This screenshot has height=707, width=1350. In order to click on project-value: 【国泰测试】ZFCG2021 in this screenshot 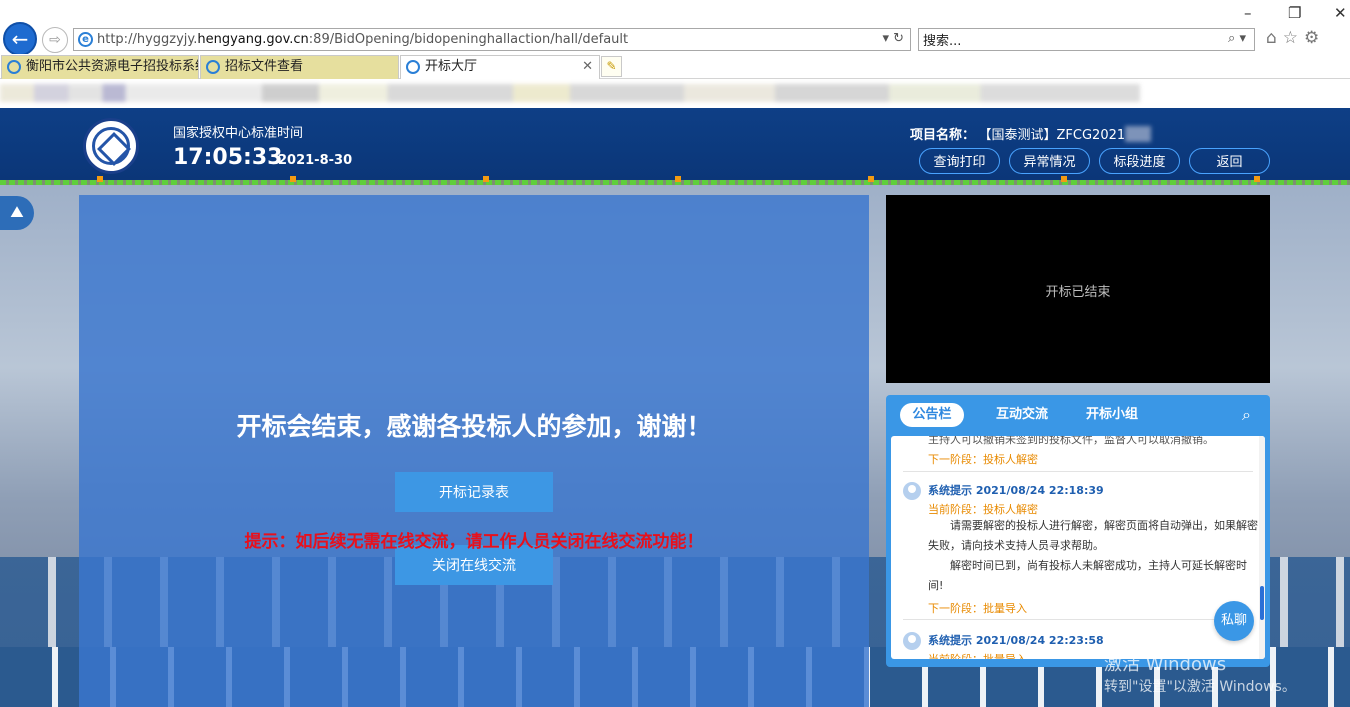, I will do `click(1055, 135)`.